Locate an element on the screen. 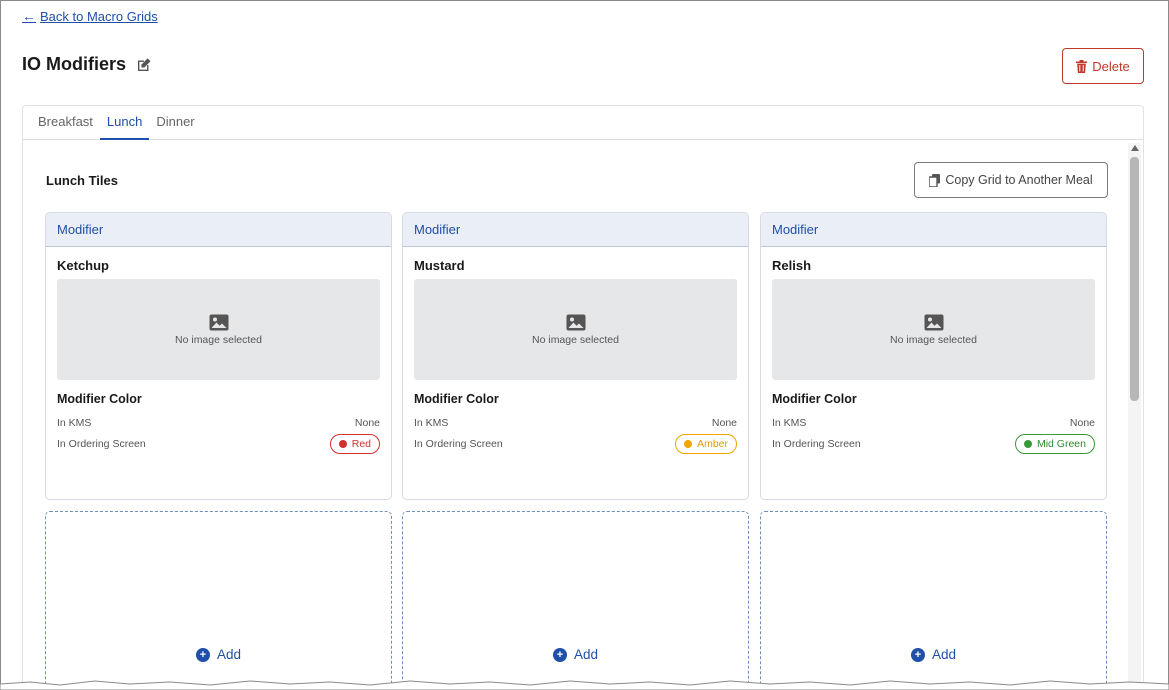 This screenshot has height=690, width=1169. ordering-color-value: Mid Green is located at coordinates (1061, 444).